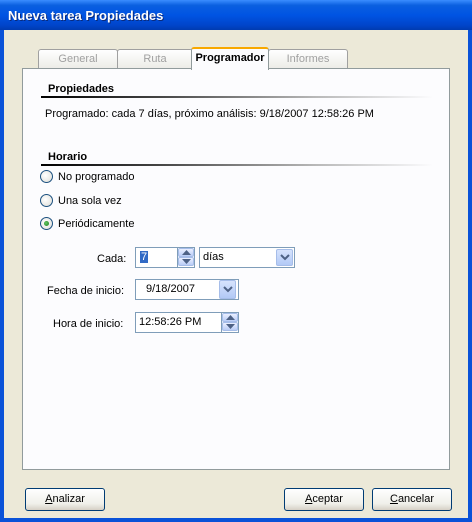 The image size is (472, 522). What do you see at coordinates (236, 15) in the screenshot?
I see `title-bar: Nueva tarea Propiedades` at bounding box center [236, 15].